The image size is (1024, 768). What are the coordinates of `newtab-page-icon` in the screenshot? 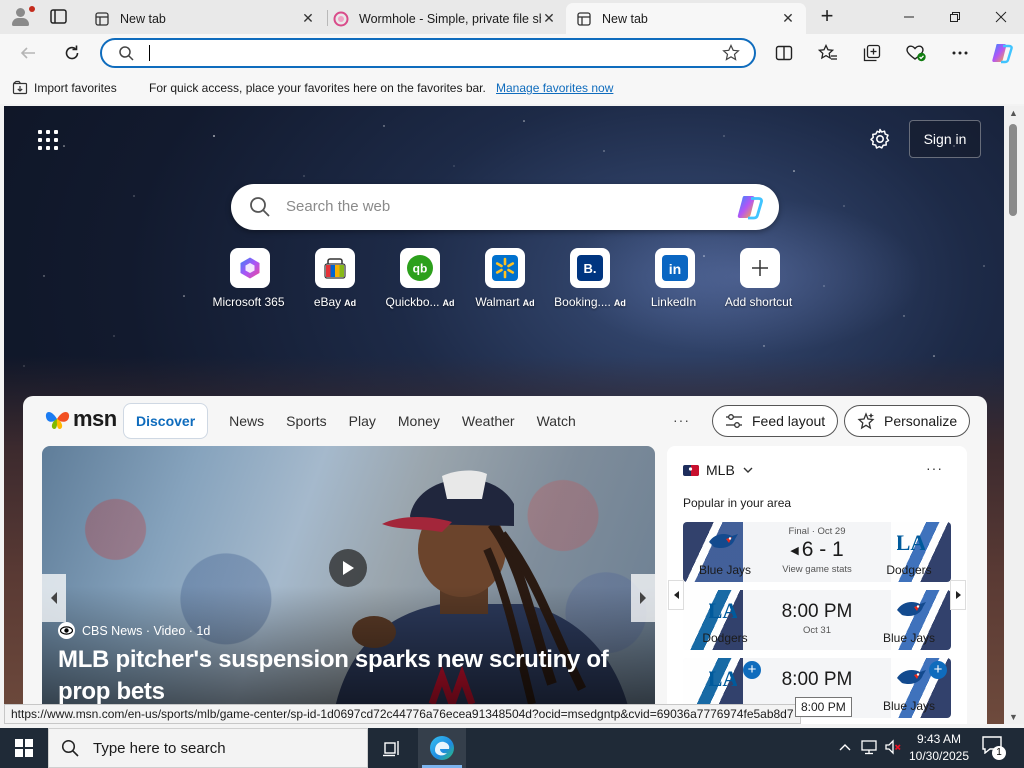 It's located at (102, 19).